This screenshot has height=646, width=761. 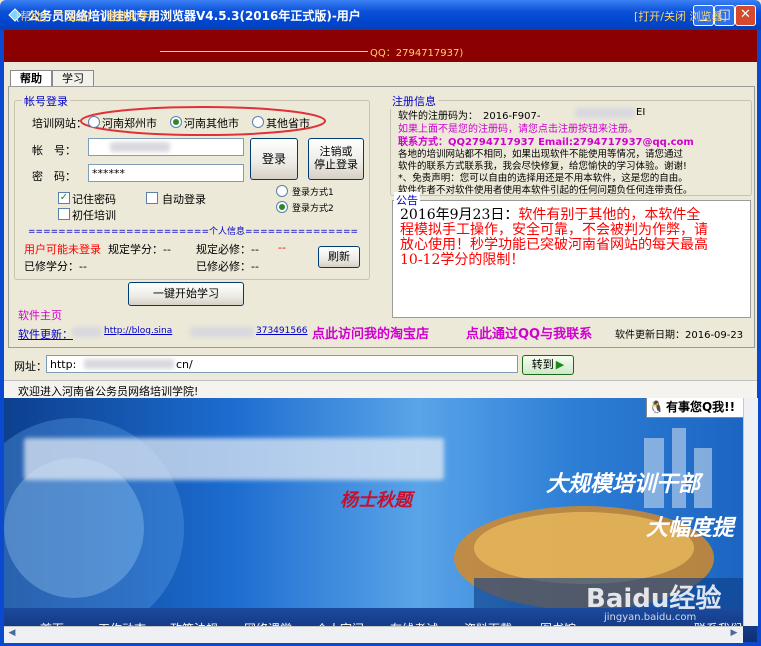 I want to click on required-score: 规定学分：--, so click(x=139, y=249).